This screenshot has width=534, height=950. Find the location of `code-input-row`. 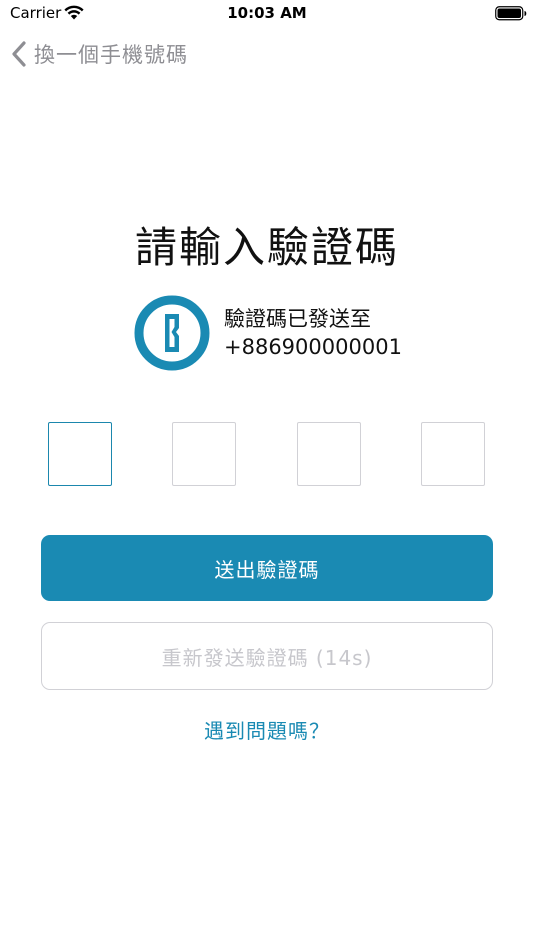

code-input-row is located at coordinates (267, 455).